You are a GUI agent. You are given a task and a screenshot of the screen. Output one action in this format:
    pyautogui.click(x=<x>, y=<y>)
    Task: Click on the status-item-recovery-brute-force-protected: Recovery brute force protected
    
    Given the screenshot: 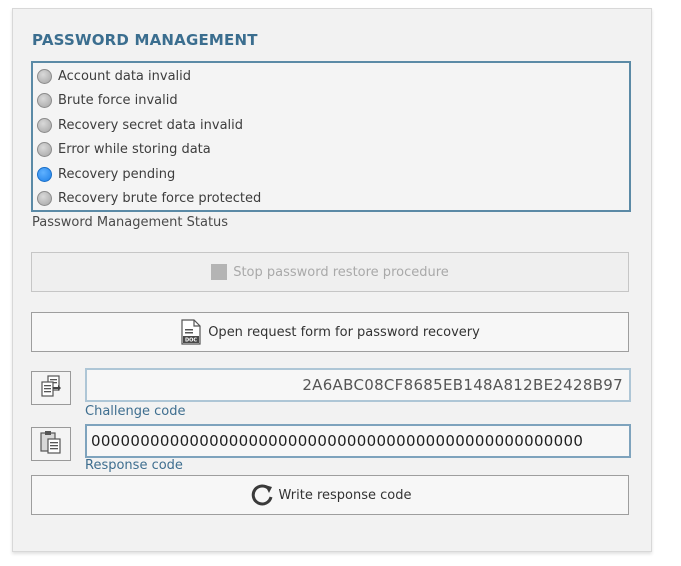 What is the action you would take?
    pyautogui.click(x=149, y=198)
    